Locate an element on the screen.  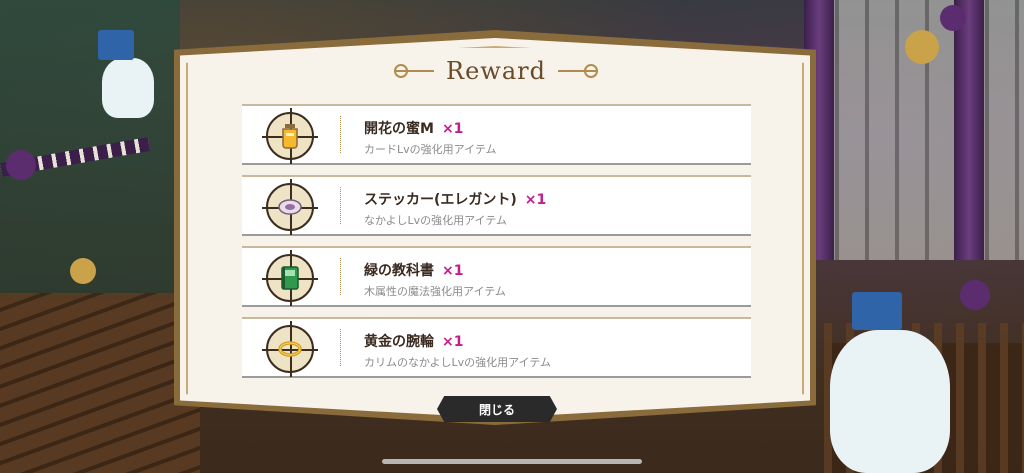
reward-name: ステッカー(エレガント) ×1 is located at coordinates (455, 199).